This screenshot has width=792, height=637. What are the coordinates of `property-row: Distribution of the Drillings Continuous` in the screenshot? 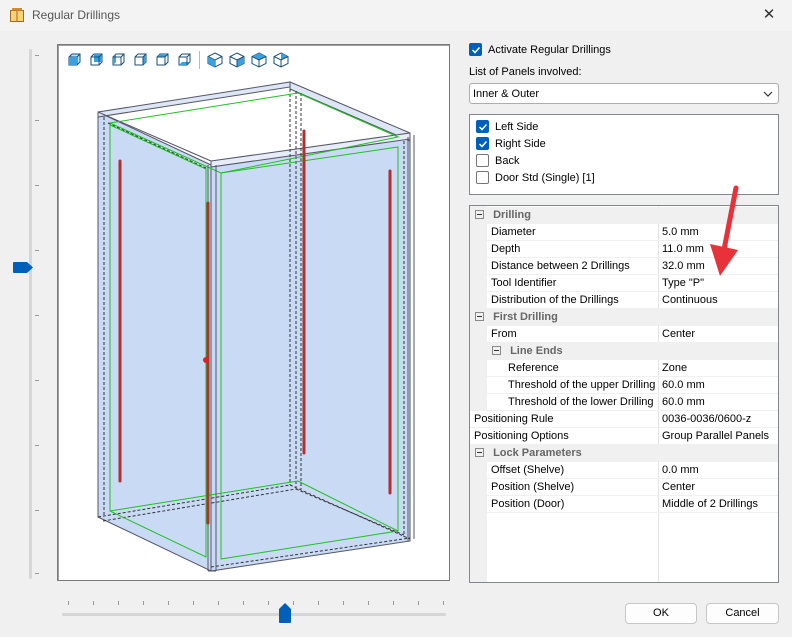 It's located at (624, 300).